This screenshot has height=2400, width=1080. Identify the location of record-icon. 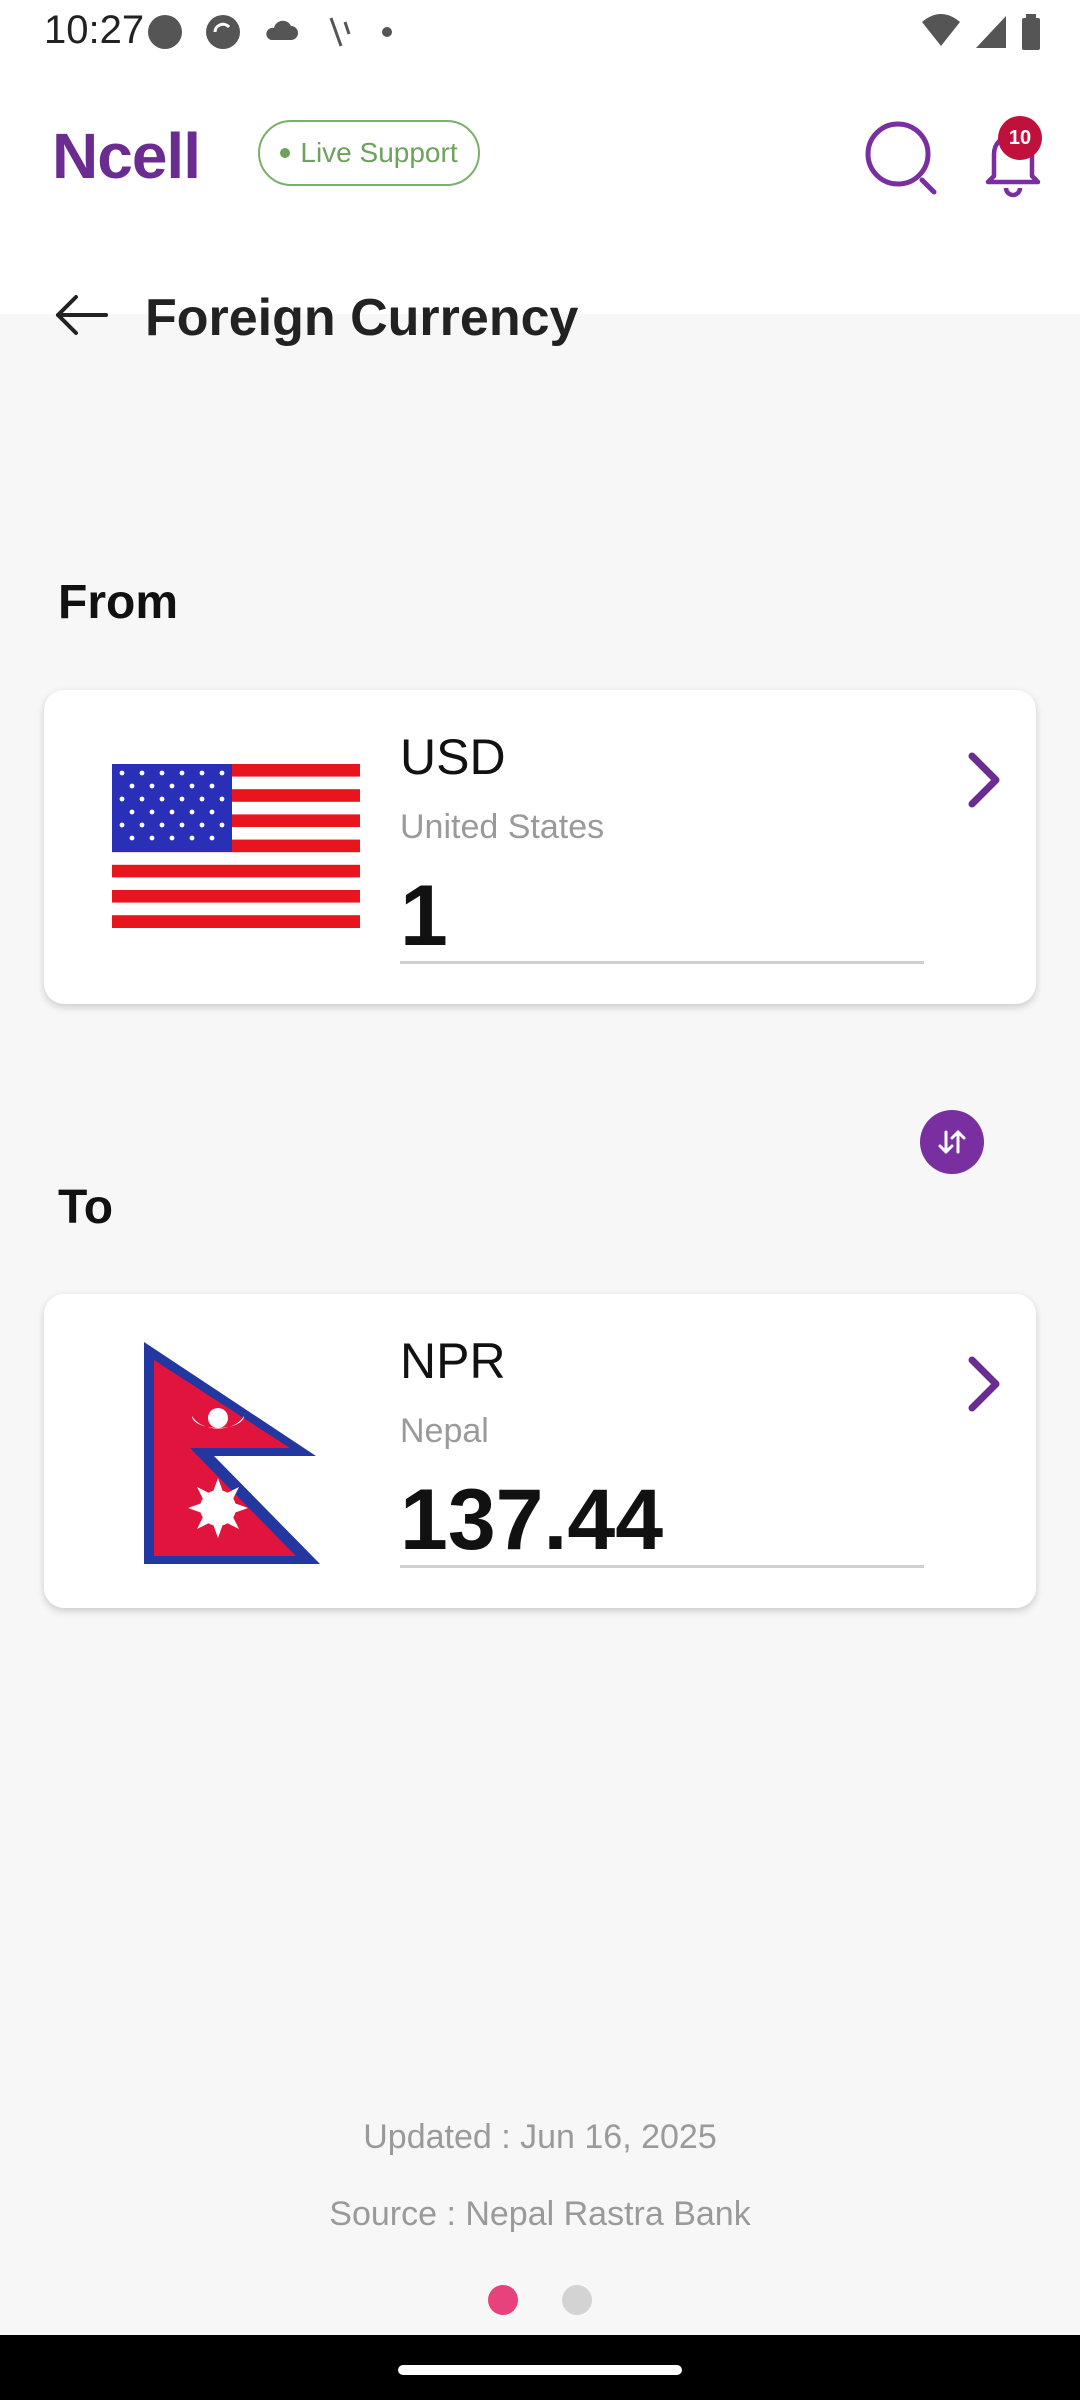
(165, 32).